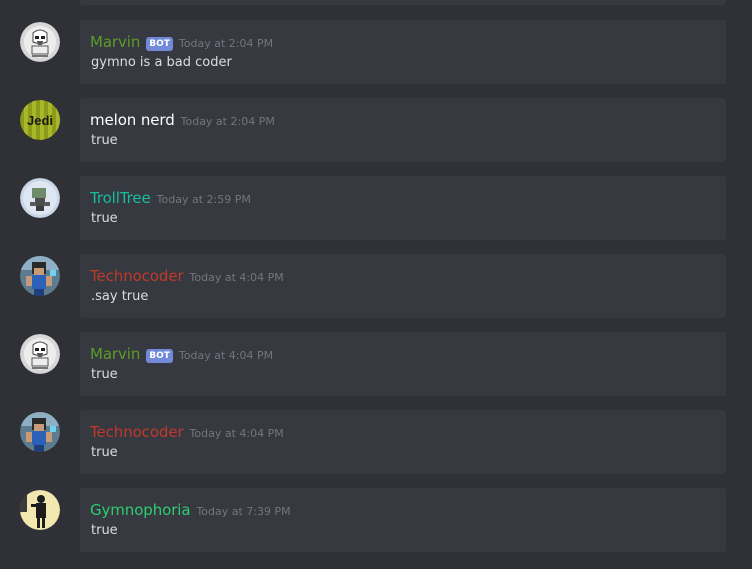 This screenshot has height=569, width=752. What do you see at coordinates (403, 442) in the screenshot?
I see `message-card: Technocoder Today at 4:04 PM true` at bounding box center [403, 442].